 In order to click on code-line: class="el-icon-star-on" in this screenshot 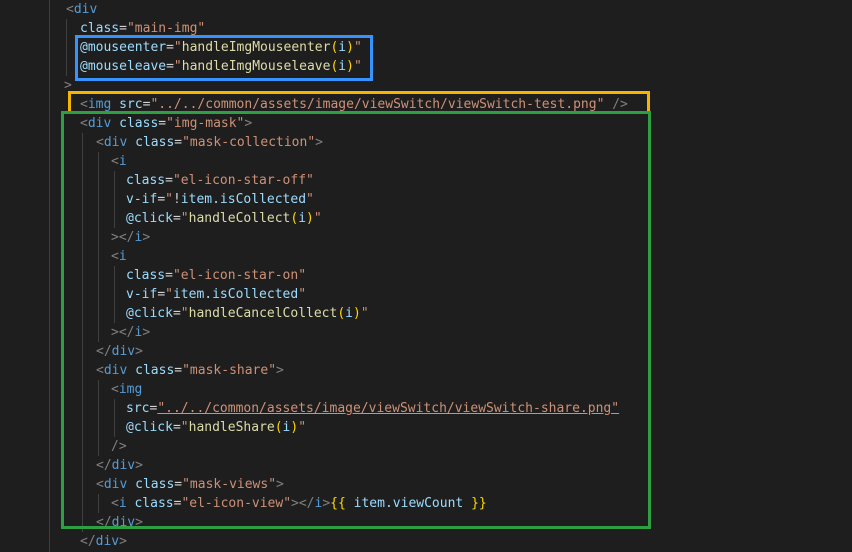, I will do `click(216, 275)`.